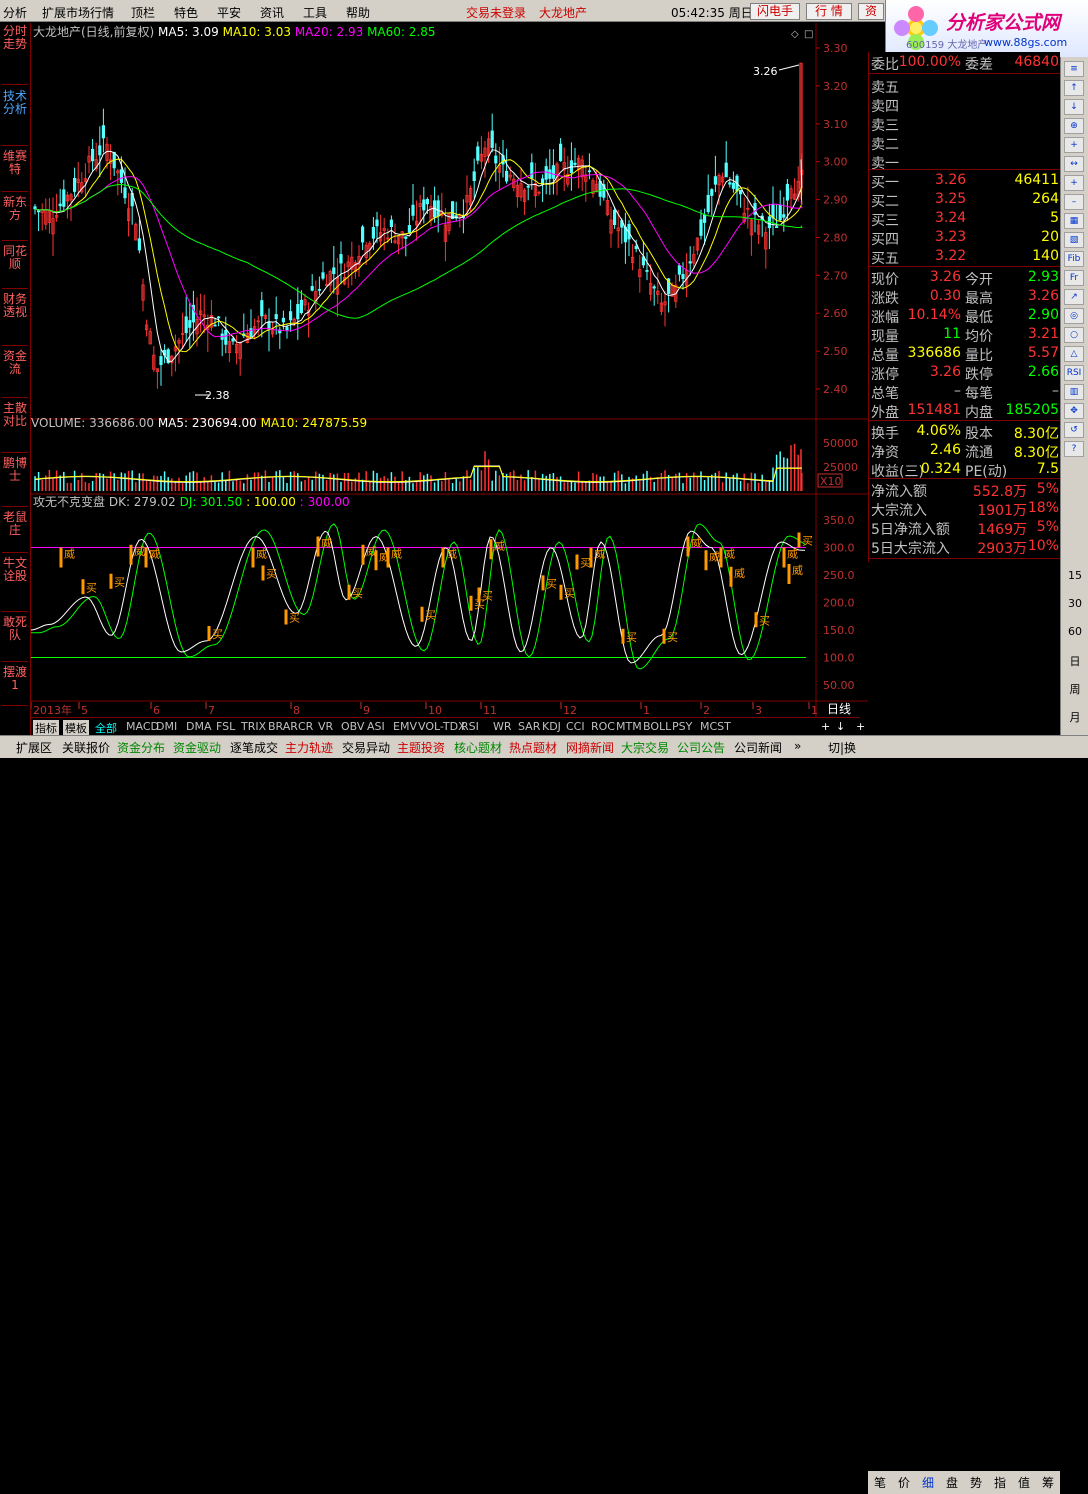 The height and width of the screenshot is (1494, 1088). What do you see at coordinates (309, 747) in the screenshot?
I see `status-tab-5: 主力轨迹` at bounding box center [309, 747].